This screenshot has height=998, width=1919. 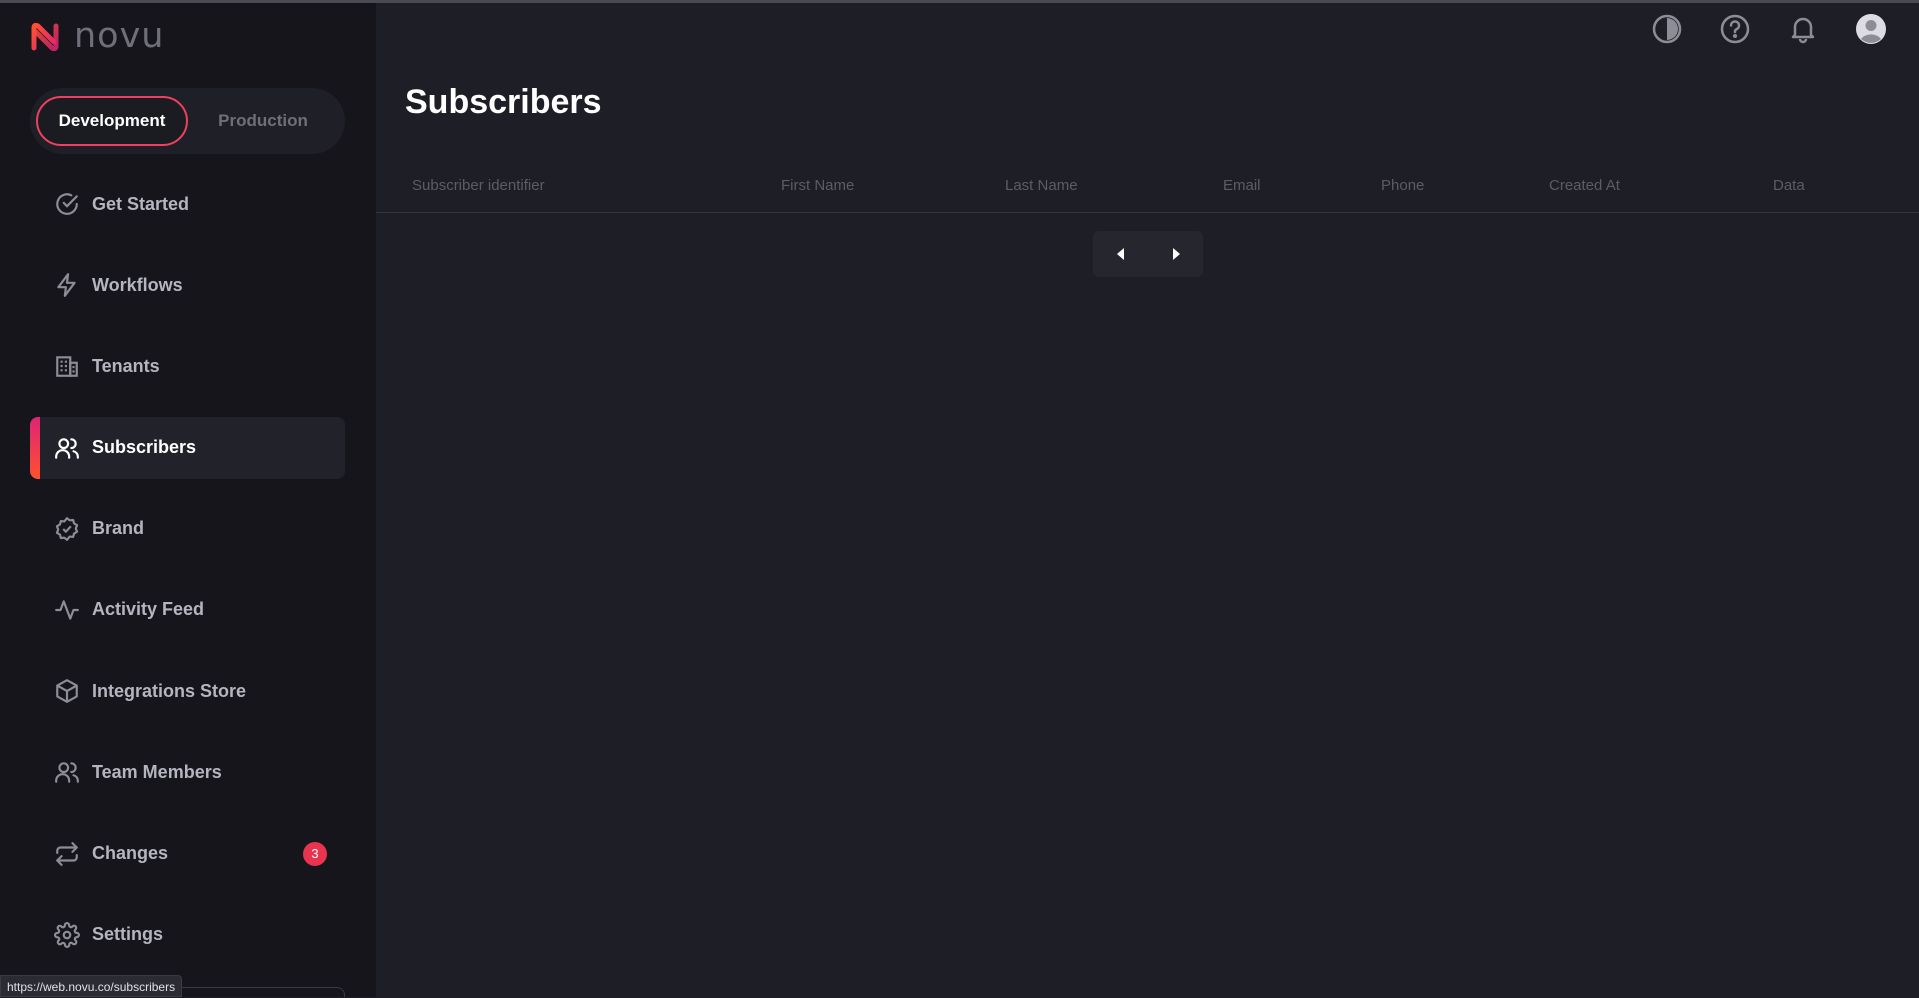 I want to click on previous-page-button, so click(x=1121, y=254).